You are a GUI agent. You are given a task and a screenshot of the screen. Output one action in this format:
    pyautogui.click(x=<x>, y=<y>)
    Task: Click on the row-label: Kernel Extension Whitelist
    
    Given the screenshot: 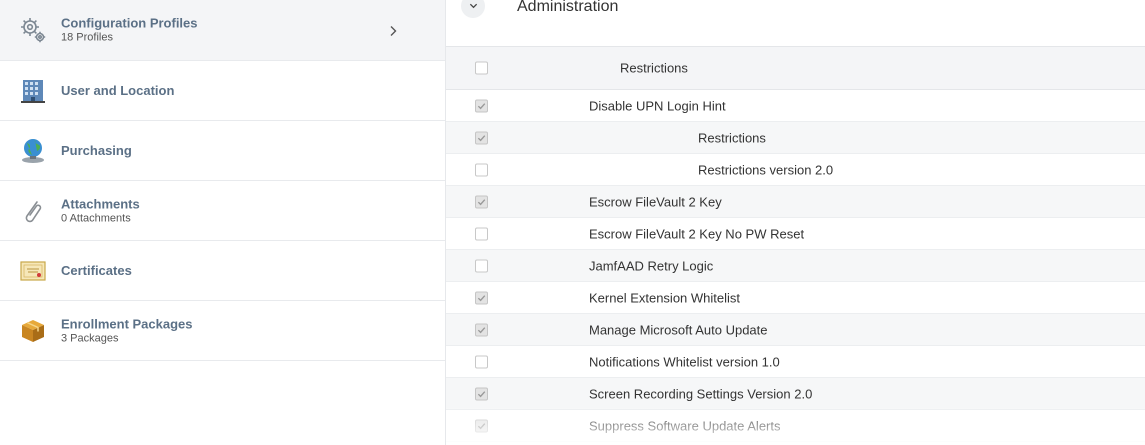 What is the action you would take?
    pyautogui.click(x=665, y=297)
    